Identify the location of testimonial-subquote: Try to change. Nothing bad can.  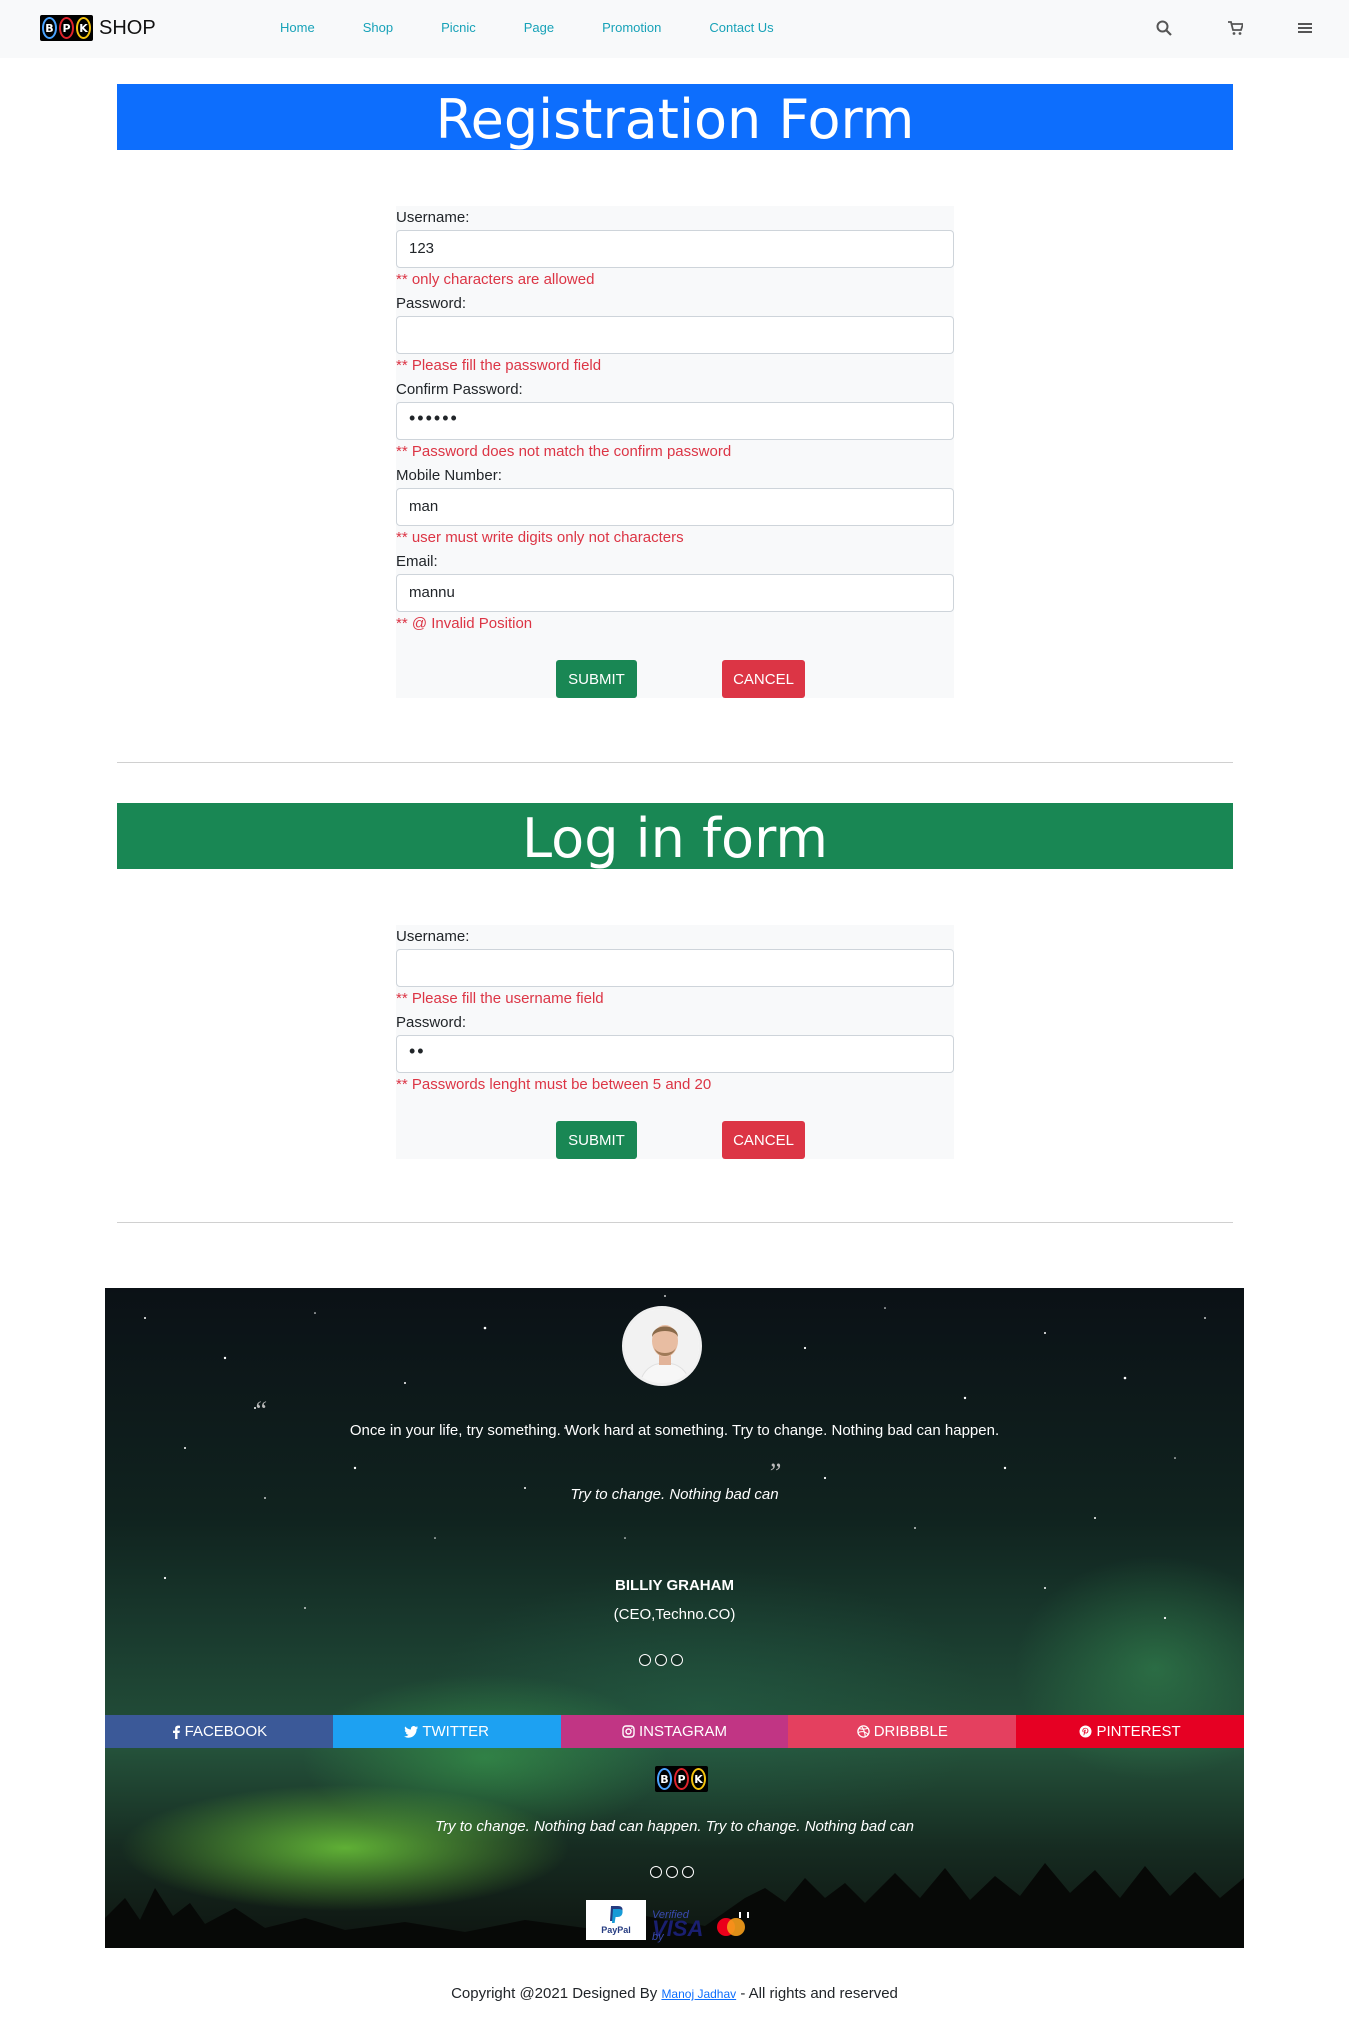
(674, 1494).